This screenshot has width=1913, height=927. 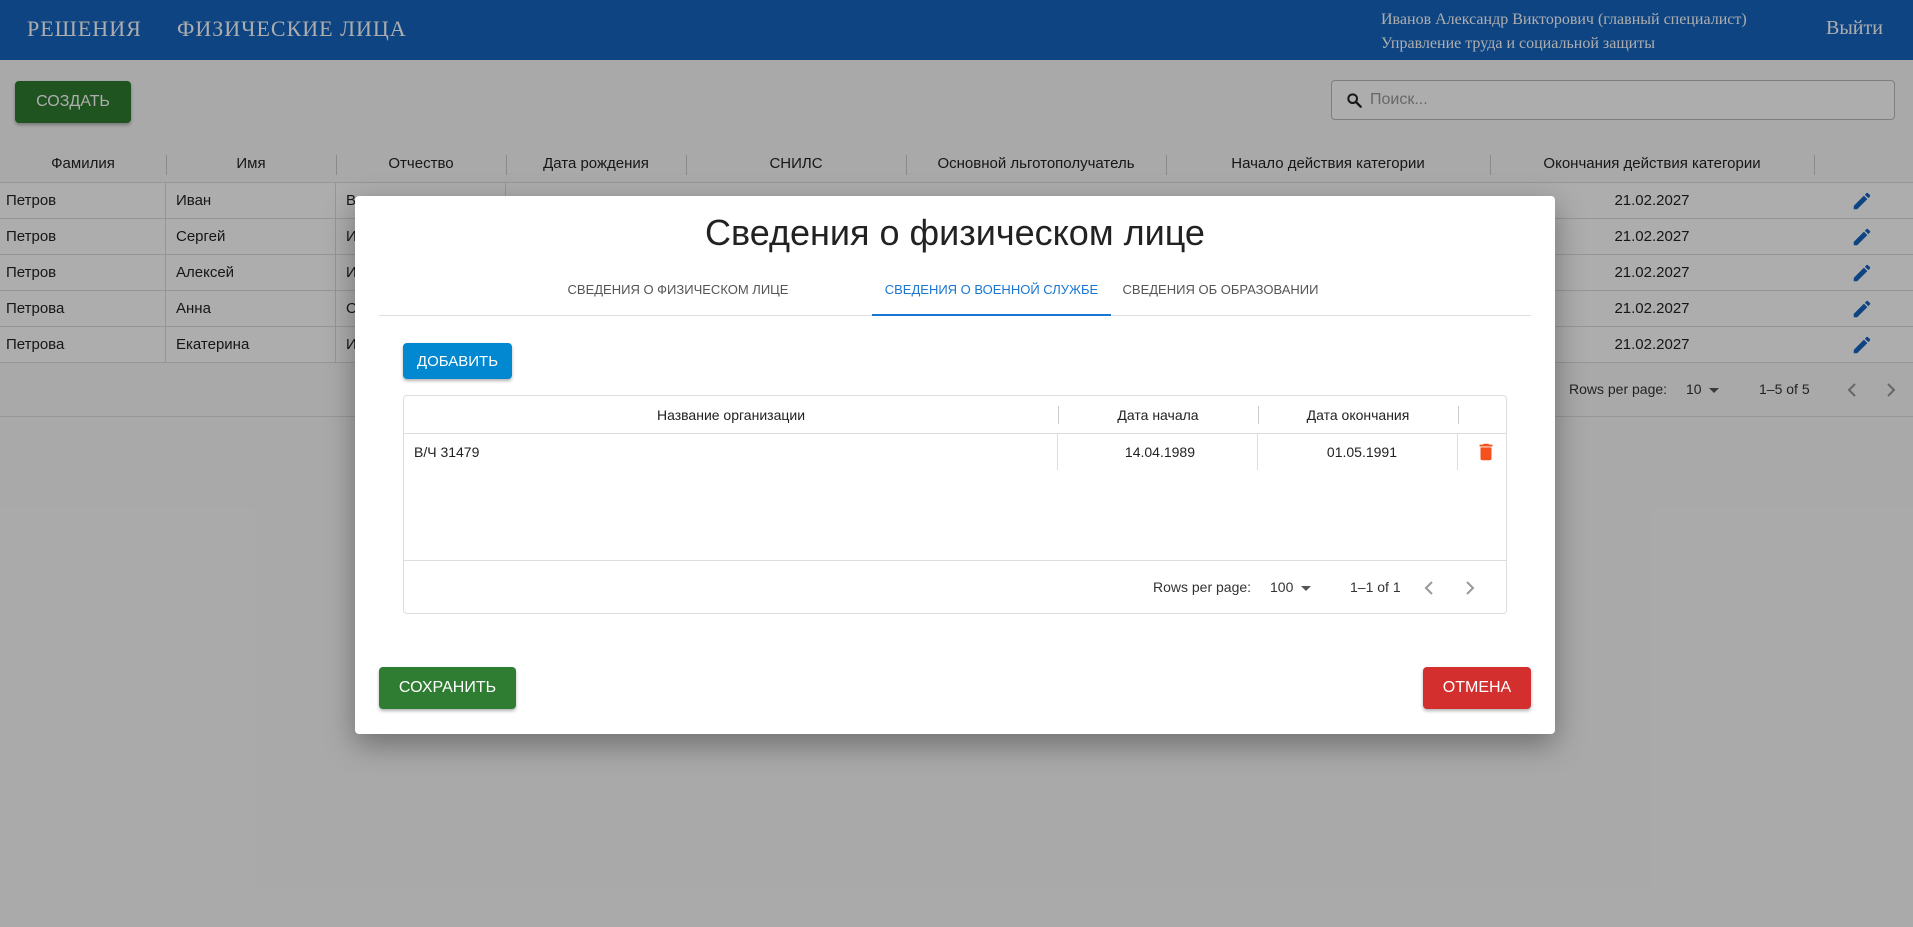 What do you see at coordinates (1470, 588) in the screenshot?
I see `chevron-right-icon` at bounding box center [1470, 588].